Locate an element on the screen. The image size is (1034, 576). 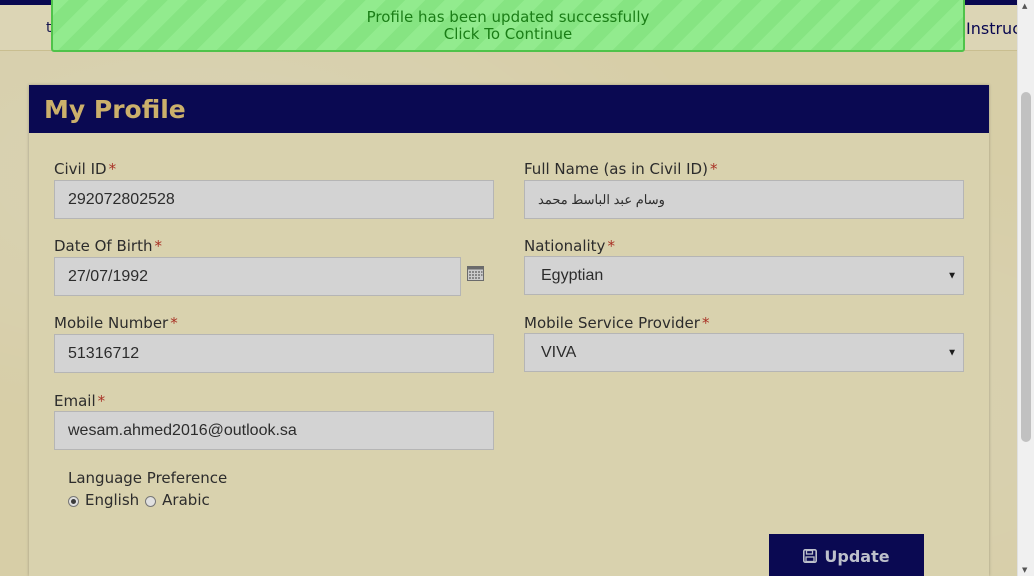
email-input: wesam.ahmed2016@outlook.sa is located at coordinates (274, 430).